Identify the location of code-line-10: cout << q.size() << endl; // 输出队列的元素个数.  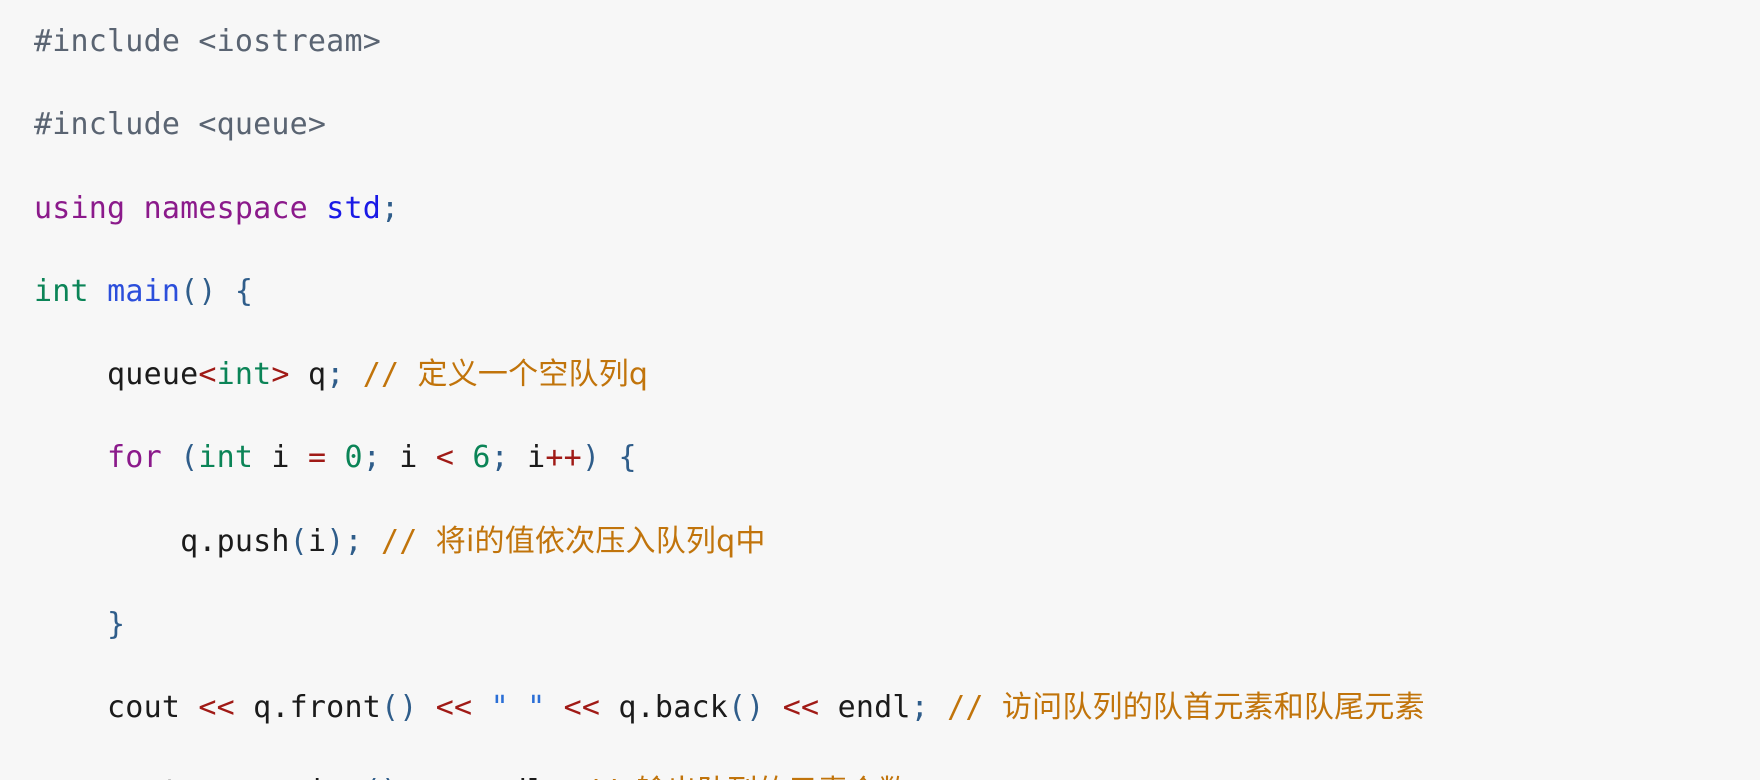
(897, 772).